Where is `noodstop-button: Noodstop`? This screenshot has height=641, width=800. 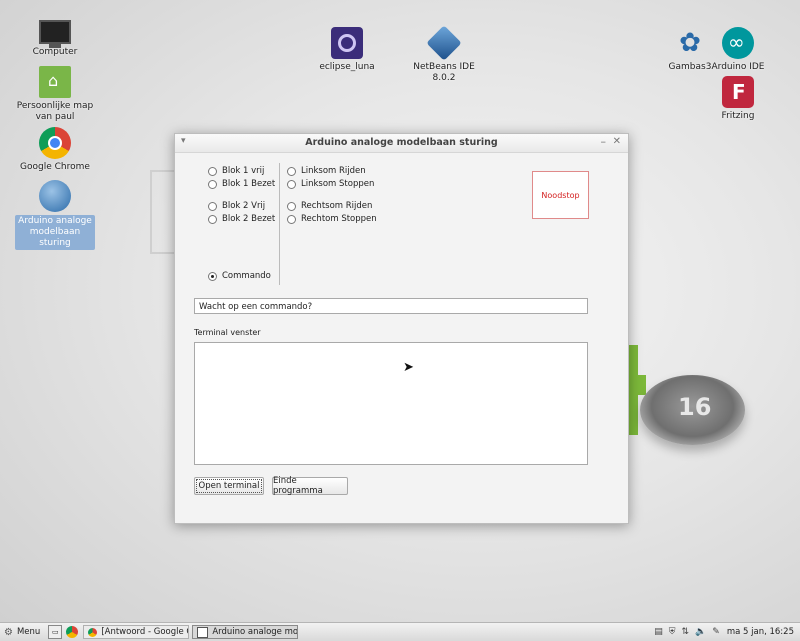
noodstop-button: Noodstop is located at coordinates (560, 195).